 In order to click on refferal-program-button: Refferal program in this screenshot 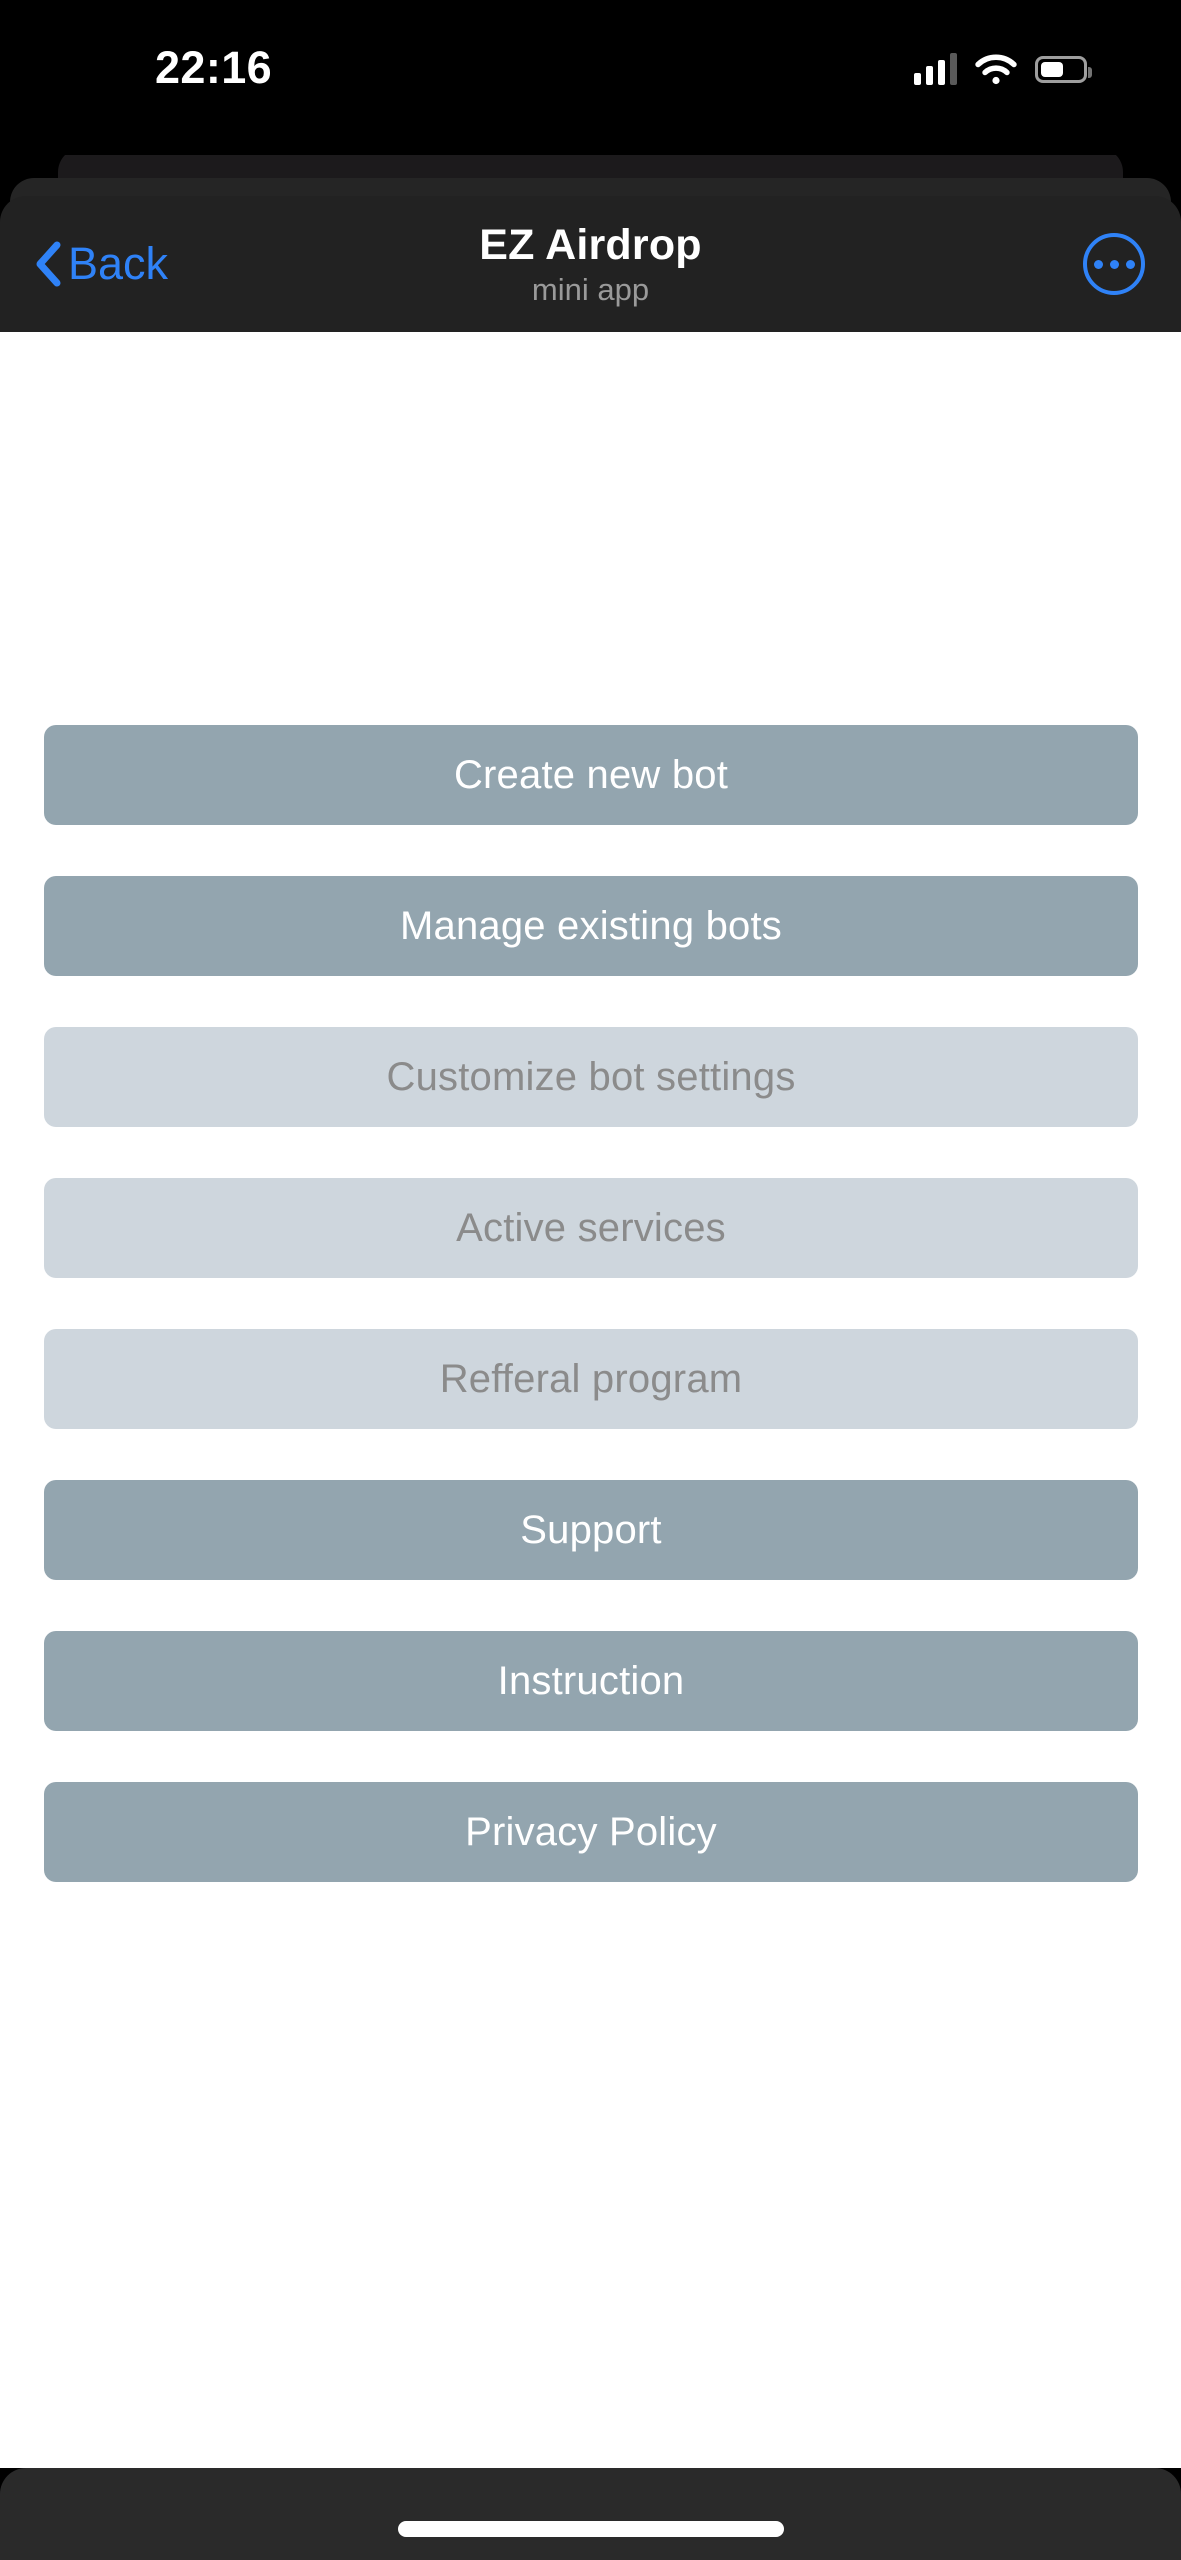, I will do `click(591, 1379)`.